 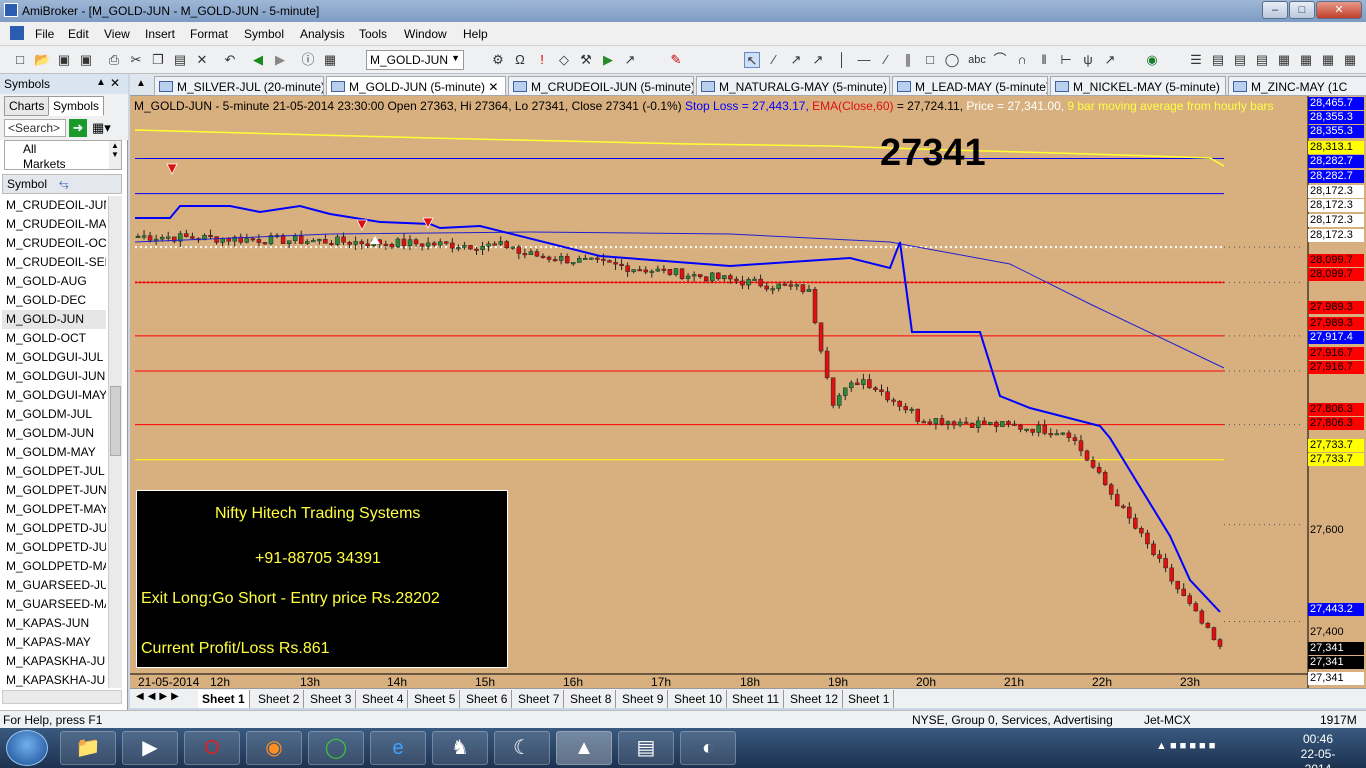 I want to click on internet-explorer-icon: e, so click(x=398, y=748).